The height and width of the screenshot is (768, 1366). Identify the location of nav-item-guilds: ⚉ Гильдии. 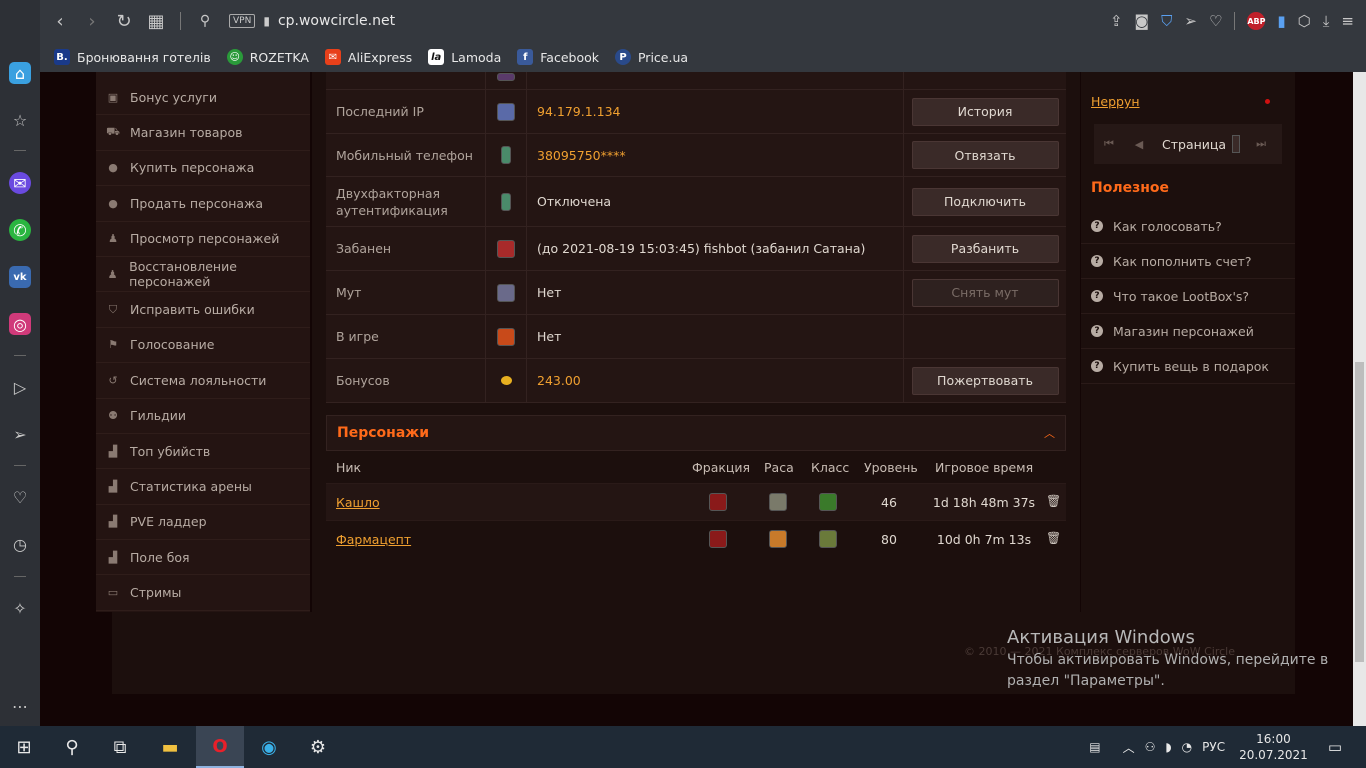
(203, 416).